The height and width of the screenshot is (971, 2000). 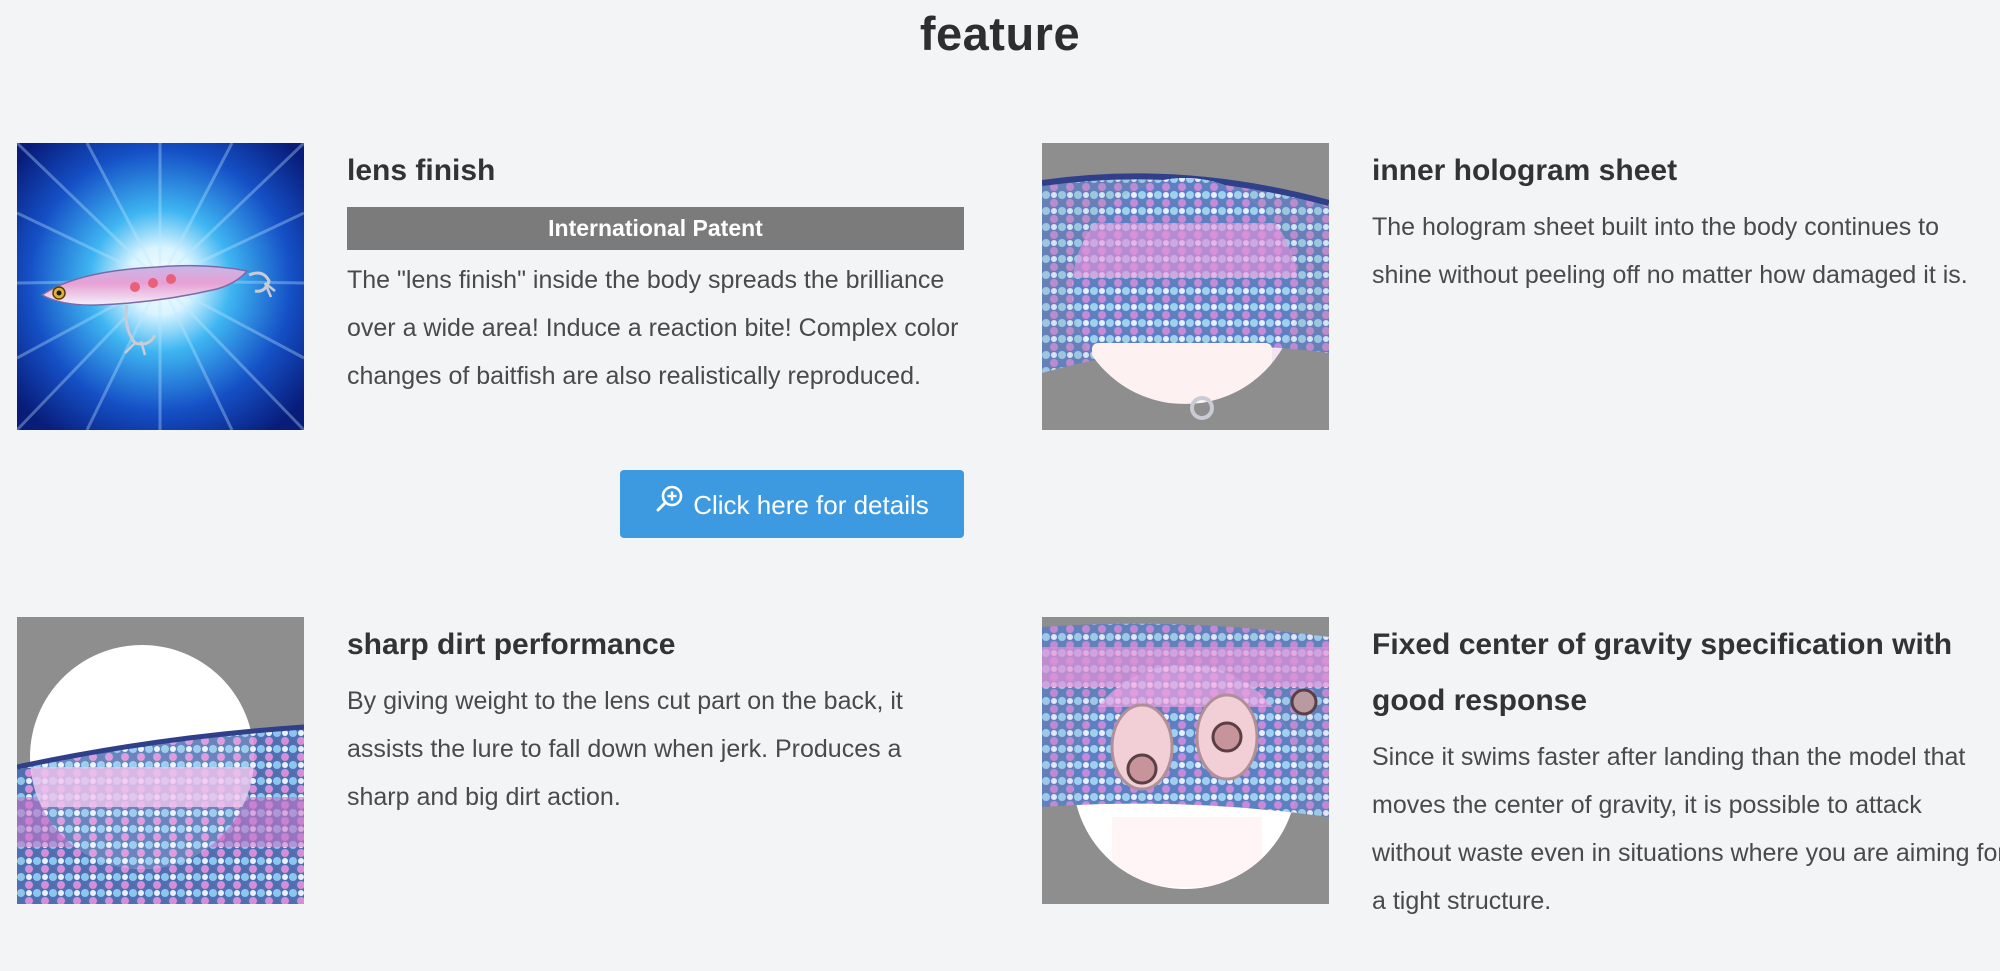 I want to click on feature-title: lens finish, so click(x=421, y=170).